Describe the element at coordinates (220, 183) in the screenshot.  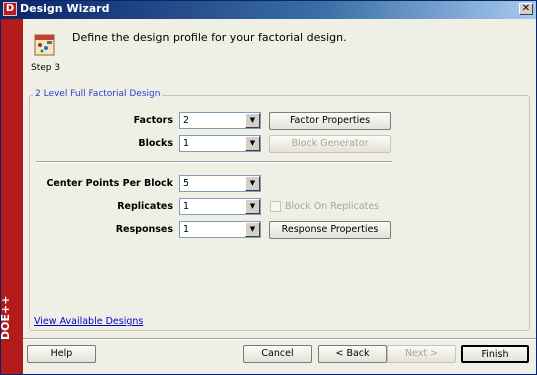
I see `center-points-combobox: 5 ▼` at that location.